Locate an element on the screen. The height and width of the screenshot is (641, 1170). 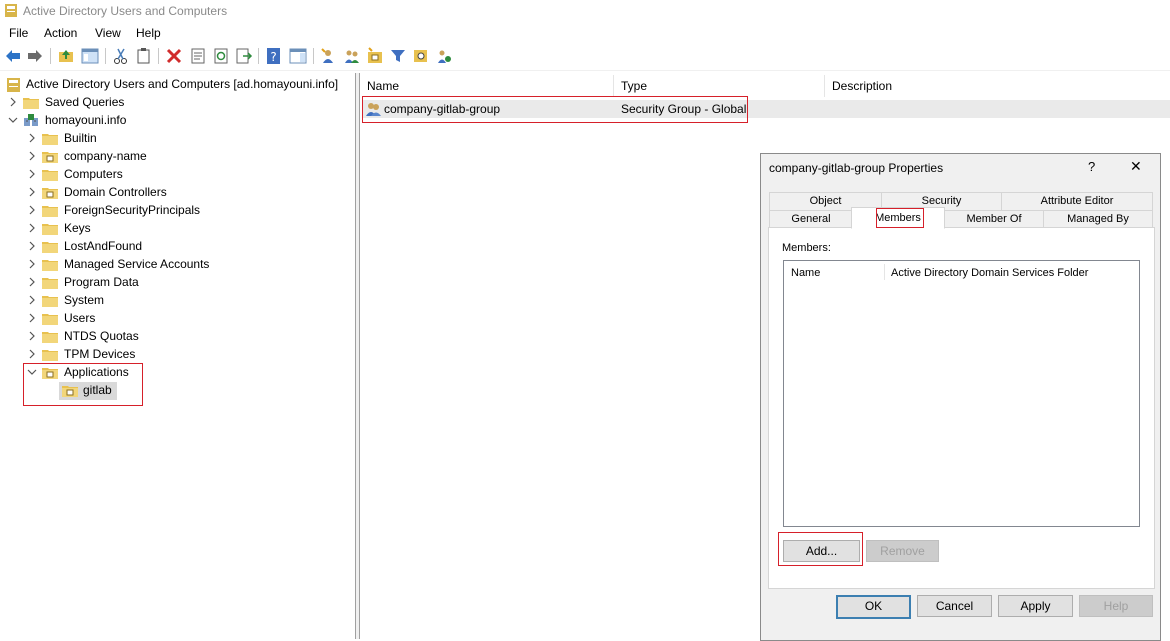
tree-item-tpm-devices: TPM Devices is located at coordinates (175, 355).